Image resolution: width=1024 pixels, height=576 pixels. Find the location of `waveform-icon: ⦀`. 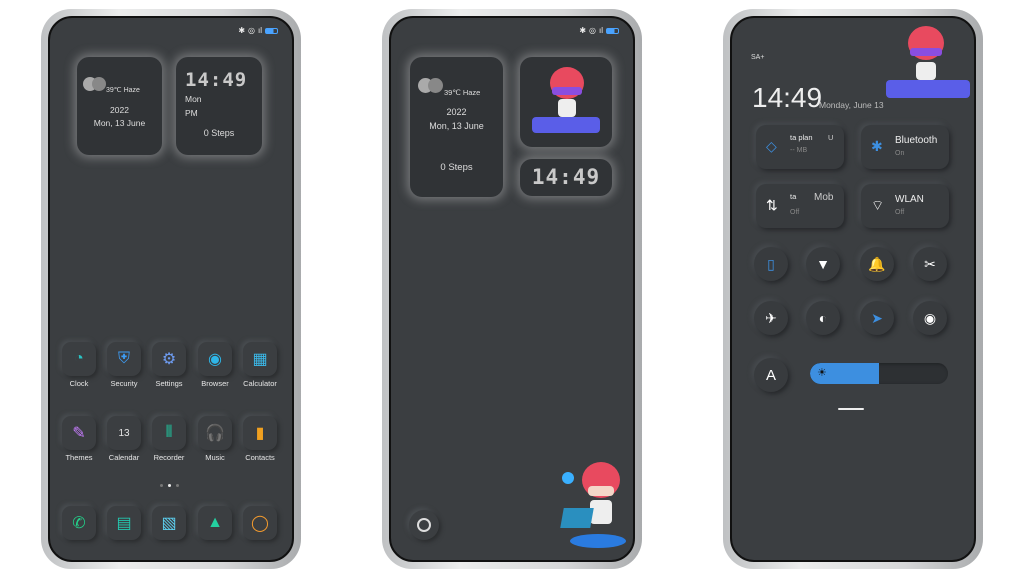

waveform-icon: ⦀ is located at coordinates (169, 432).